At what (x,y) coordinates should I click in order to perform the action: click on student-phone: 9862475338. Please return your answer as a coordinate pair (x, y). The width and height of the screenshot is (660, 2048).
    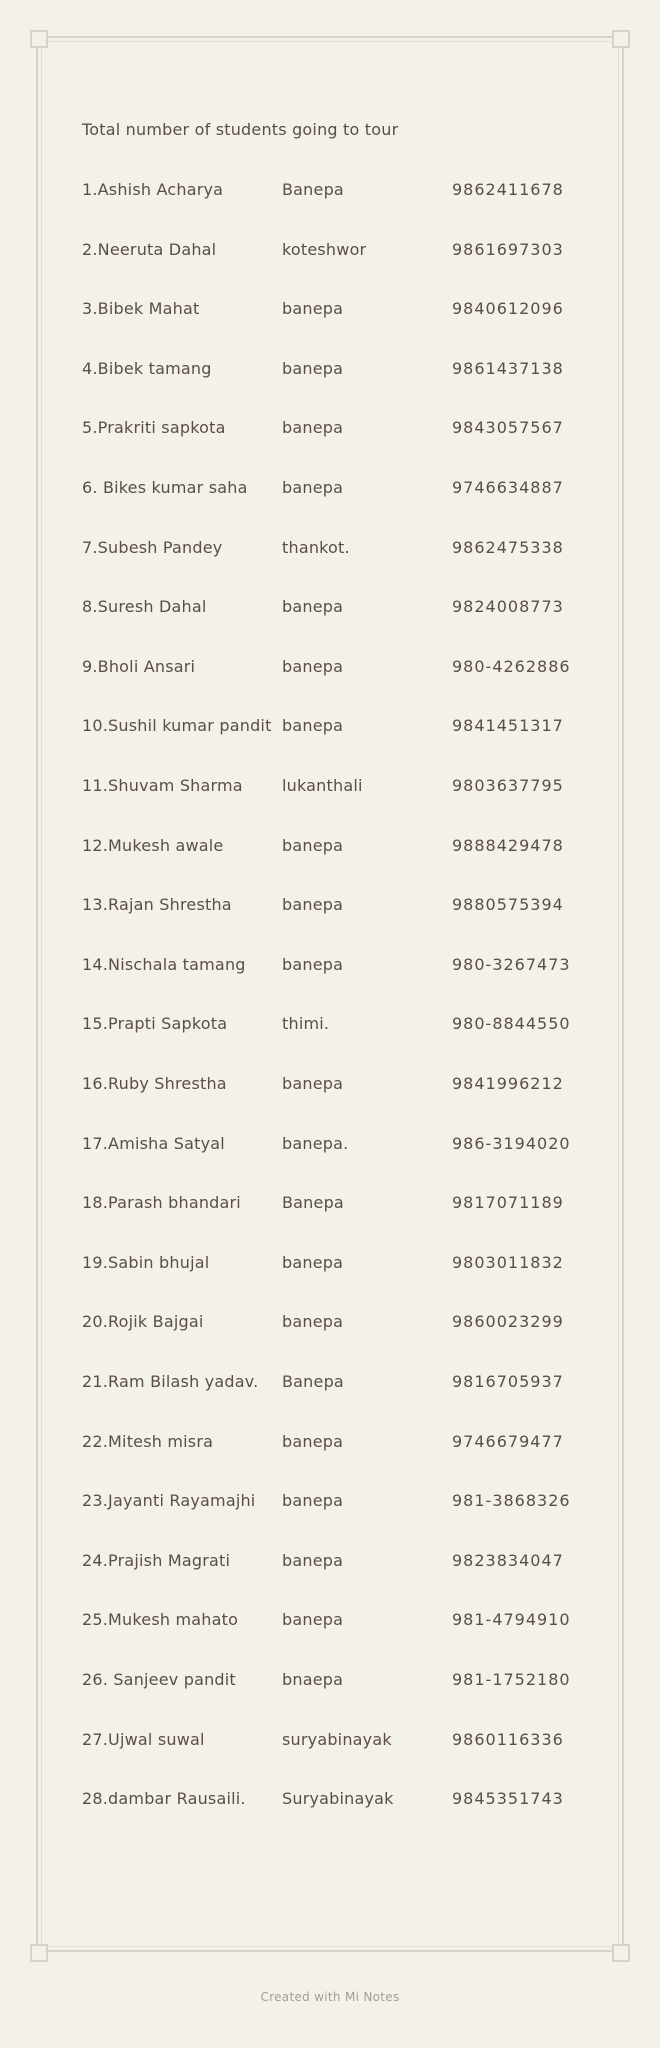
    Looking at the image, I should click on (508, 547).